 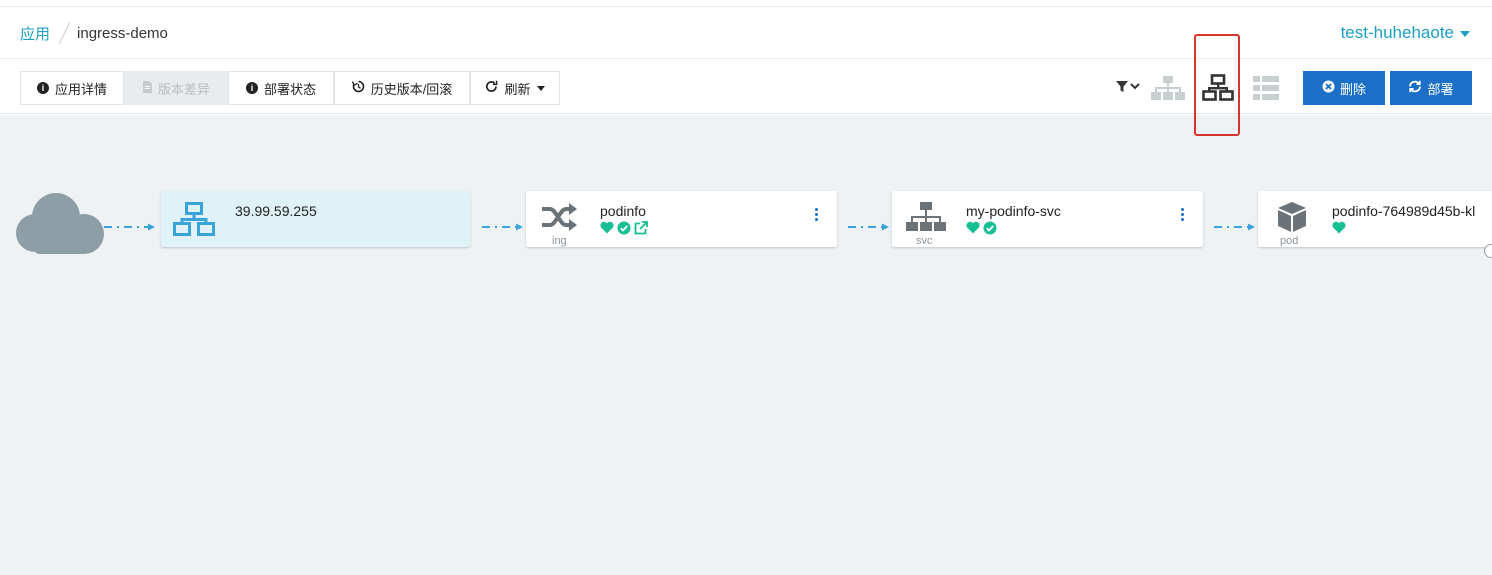 I want to click on pod-status, so click(x=1339, y=230).